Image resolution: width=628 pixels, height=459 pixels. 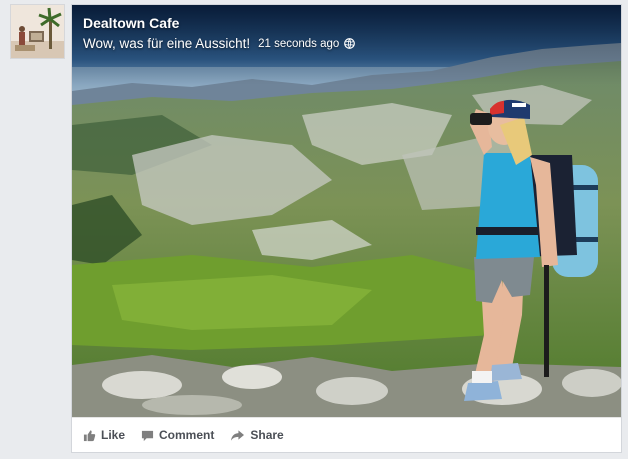 I want to click on avatar-image, so click(x=37, y=31).